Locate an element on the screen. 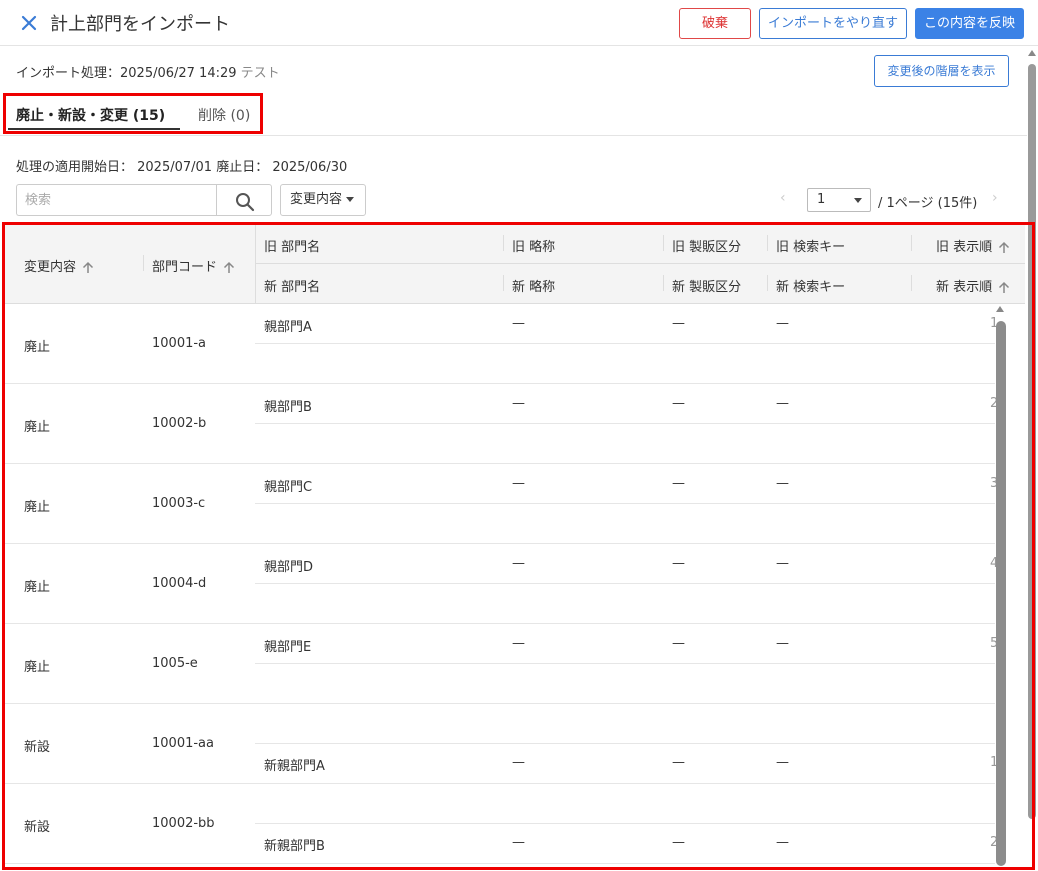  page-select-value: 1 is located at coordinates (821, 199).